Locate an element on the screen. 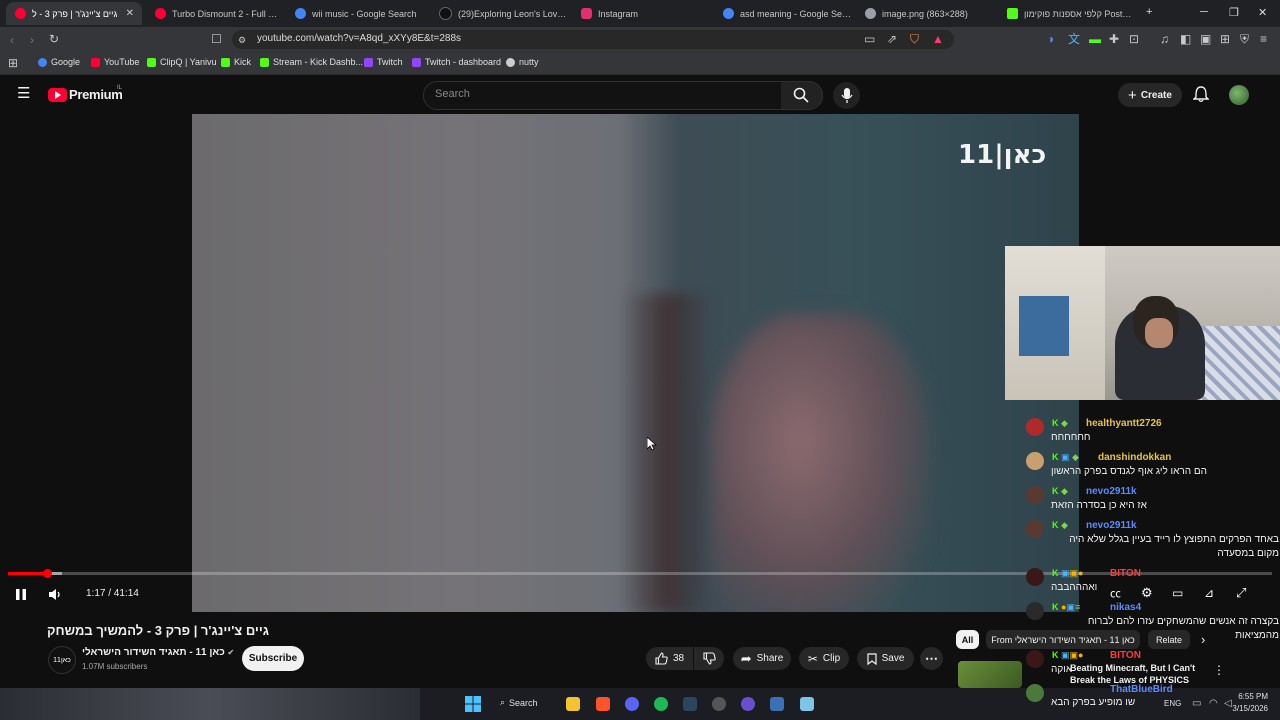  webcam-blue-drawers is located at coordinates (1044, 326).